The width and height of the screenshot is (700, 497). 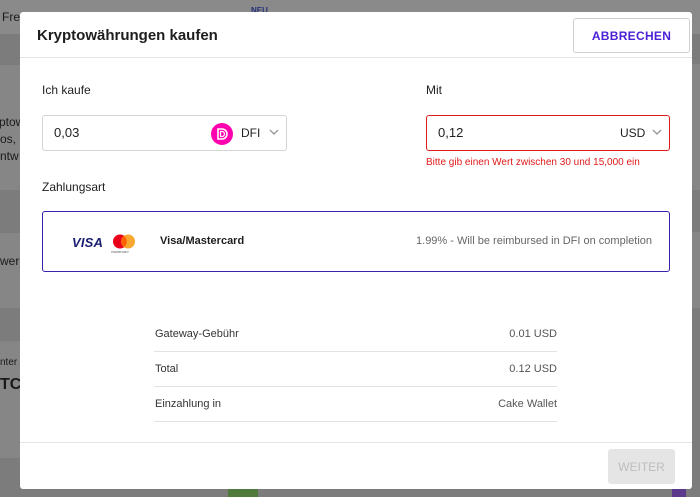 What do you see at coordinates (197, 334) in the screenshot?
I see `summary-key: Gateway-Gebühr` at bounding box center [197, 334].